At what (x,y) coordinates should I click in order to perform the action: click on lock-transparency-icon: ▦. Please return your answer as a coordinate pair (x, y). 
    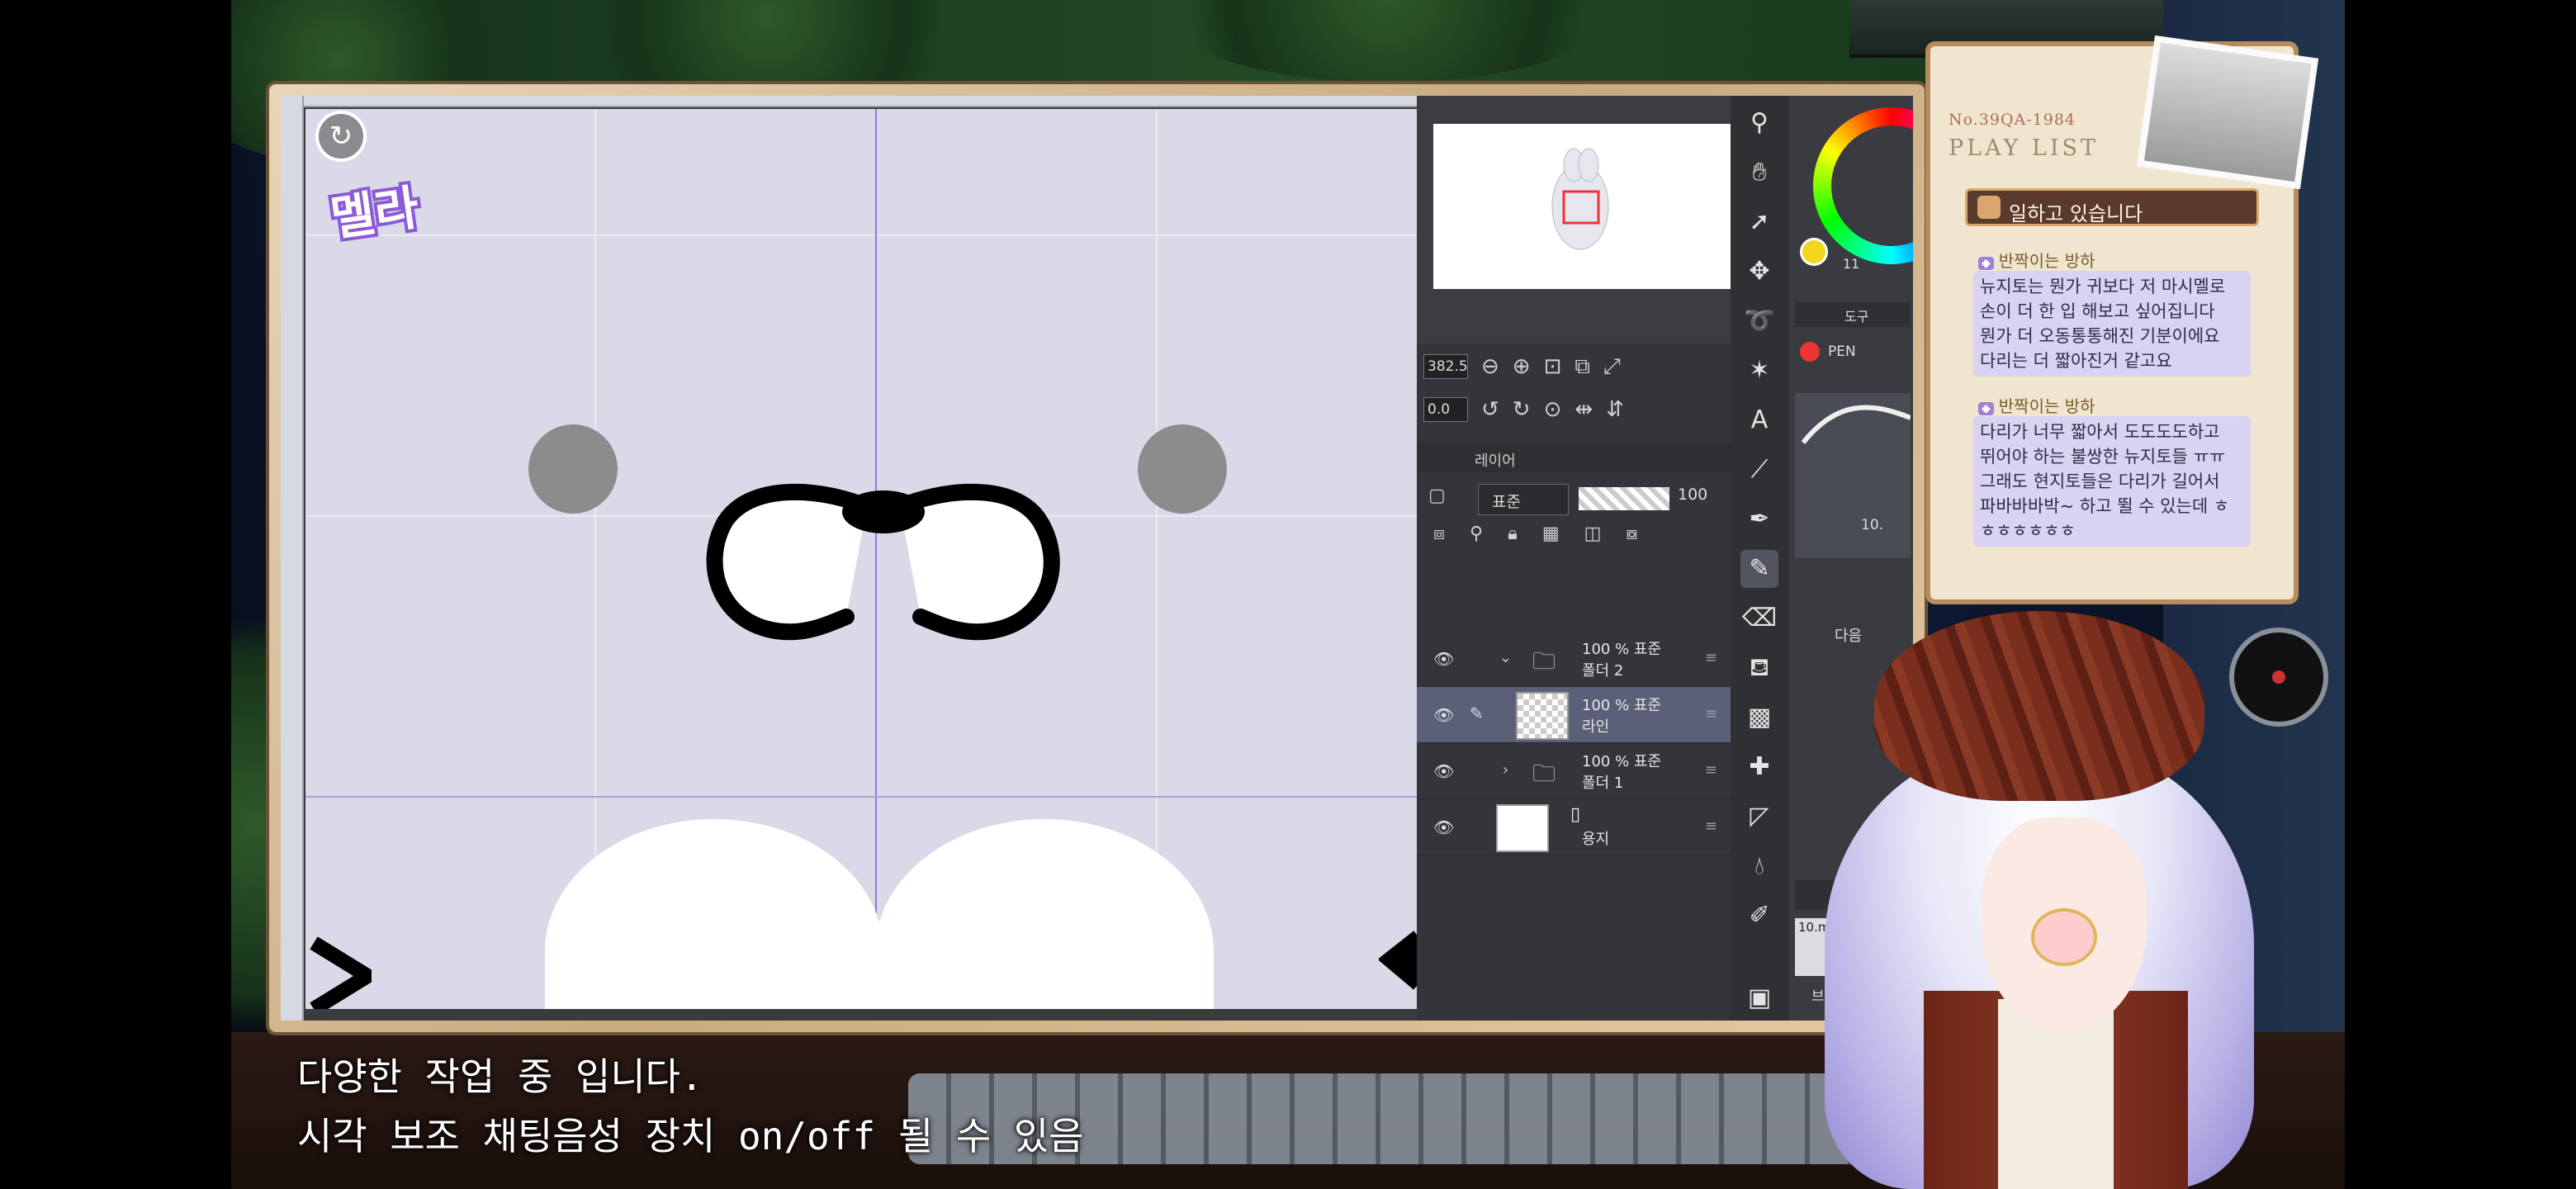
    Looking at the image, I should click on (1551, 534).